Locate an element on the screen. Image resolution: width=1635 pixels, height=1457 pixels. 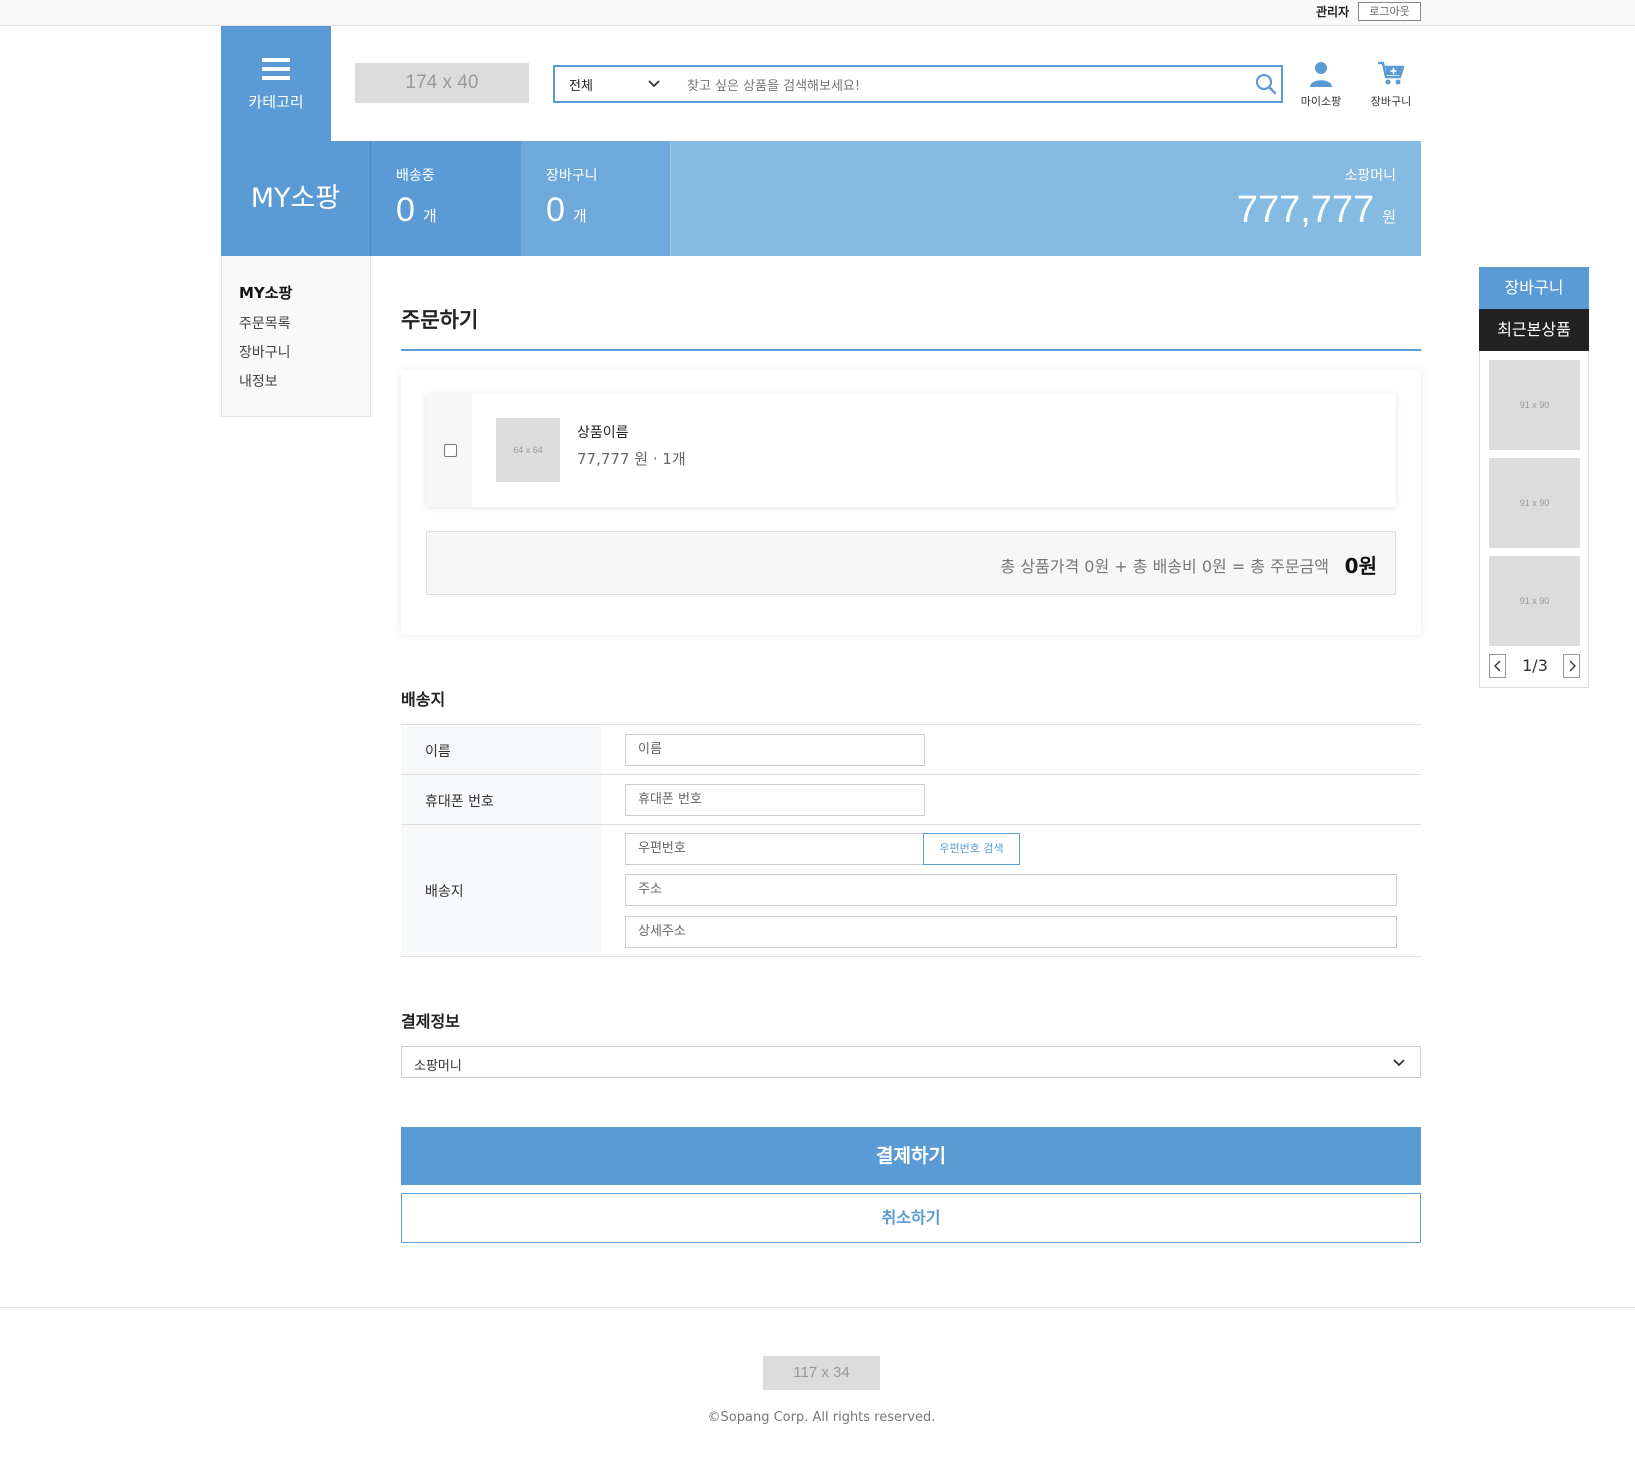
item-checkbox is located at coordinates (450, 450).